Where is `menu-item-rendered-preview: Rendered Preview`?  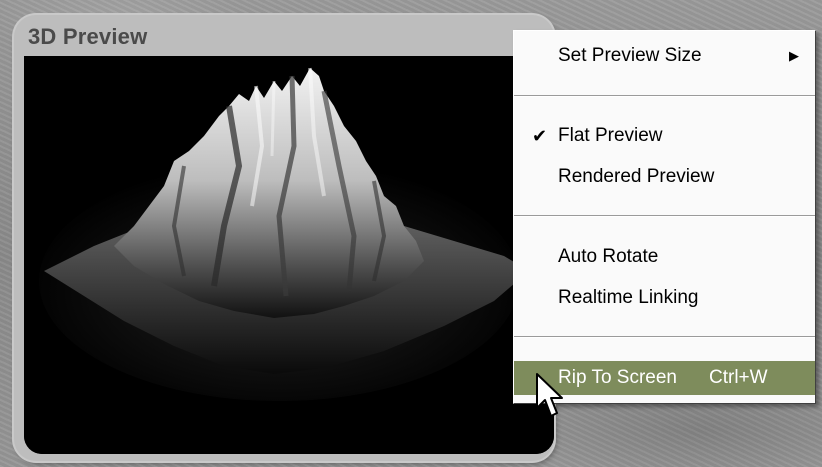
menu-item-rendered-preview: Rendered Preview is located at coordinates (664, 177).